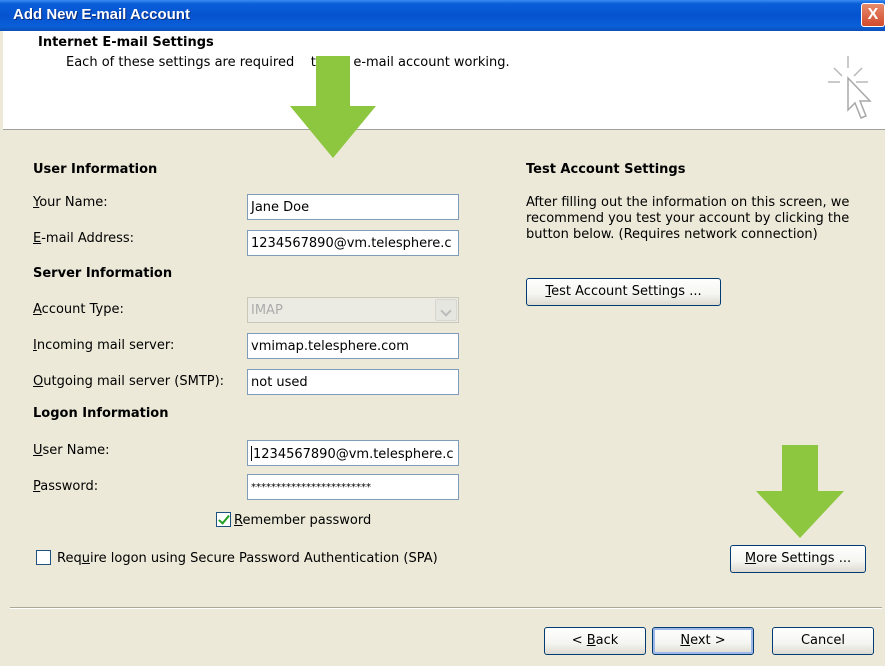 This screenshot has height=666, width=885. I want to click on remember-password-checkbox, so click(223, 519).